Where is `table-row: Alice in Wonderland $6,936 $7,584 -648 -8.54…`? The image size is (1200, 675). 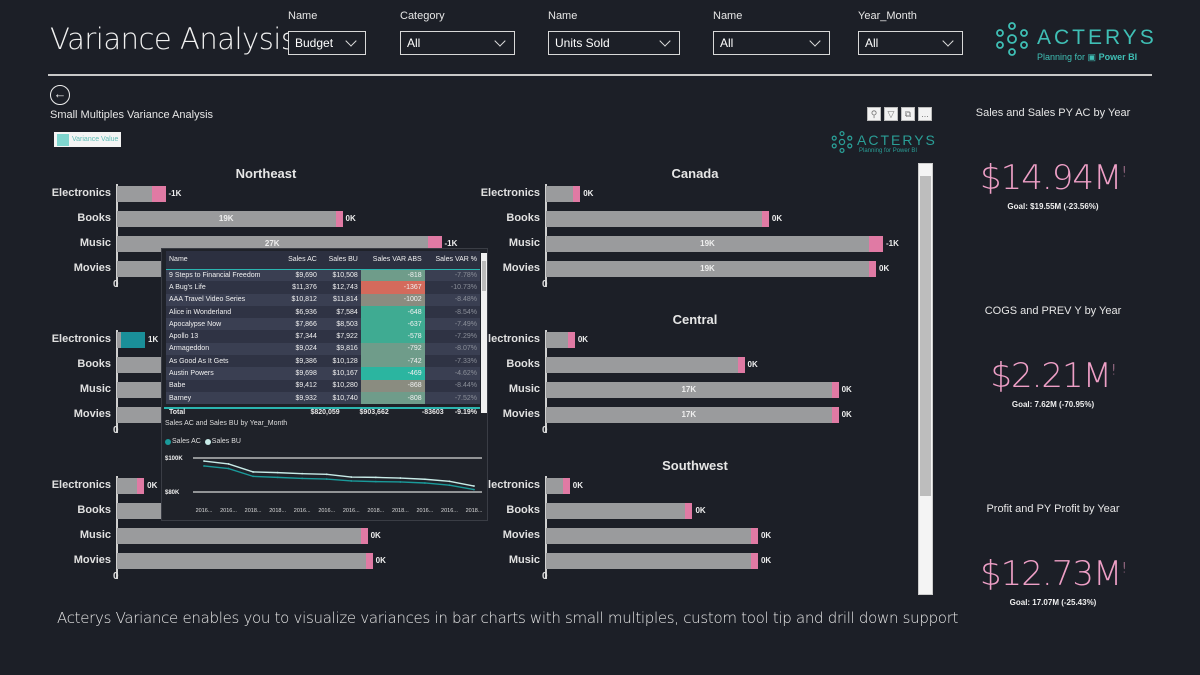
table-row: Alice in Wonderland $6,936 $7,584 -648 -8.54… is located at coordinates (323, 312).